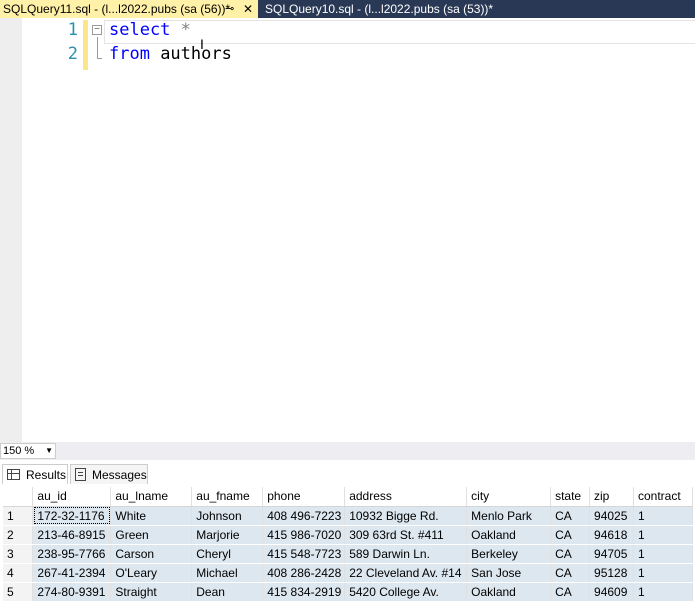  Describe the element at coordinates (151, 535) in the screenshot. I see `grid-cell: Green` at that location.